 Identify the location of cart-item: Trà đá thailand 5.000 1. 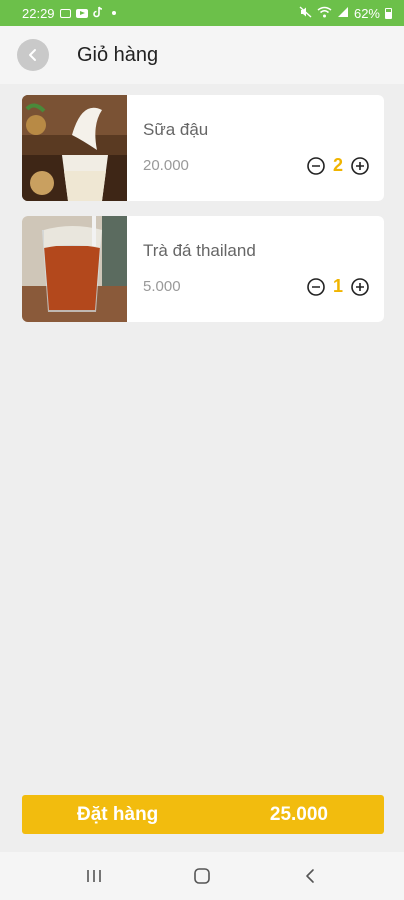
(203, 269).